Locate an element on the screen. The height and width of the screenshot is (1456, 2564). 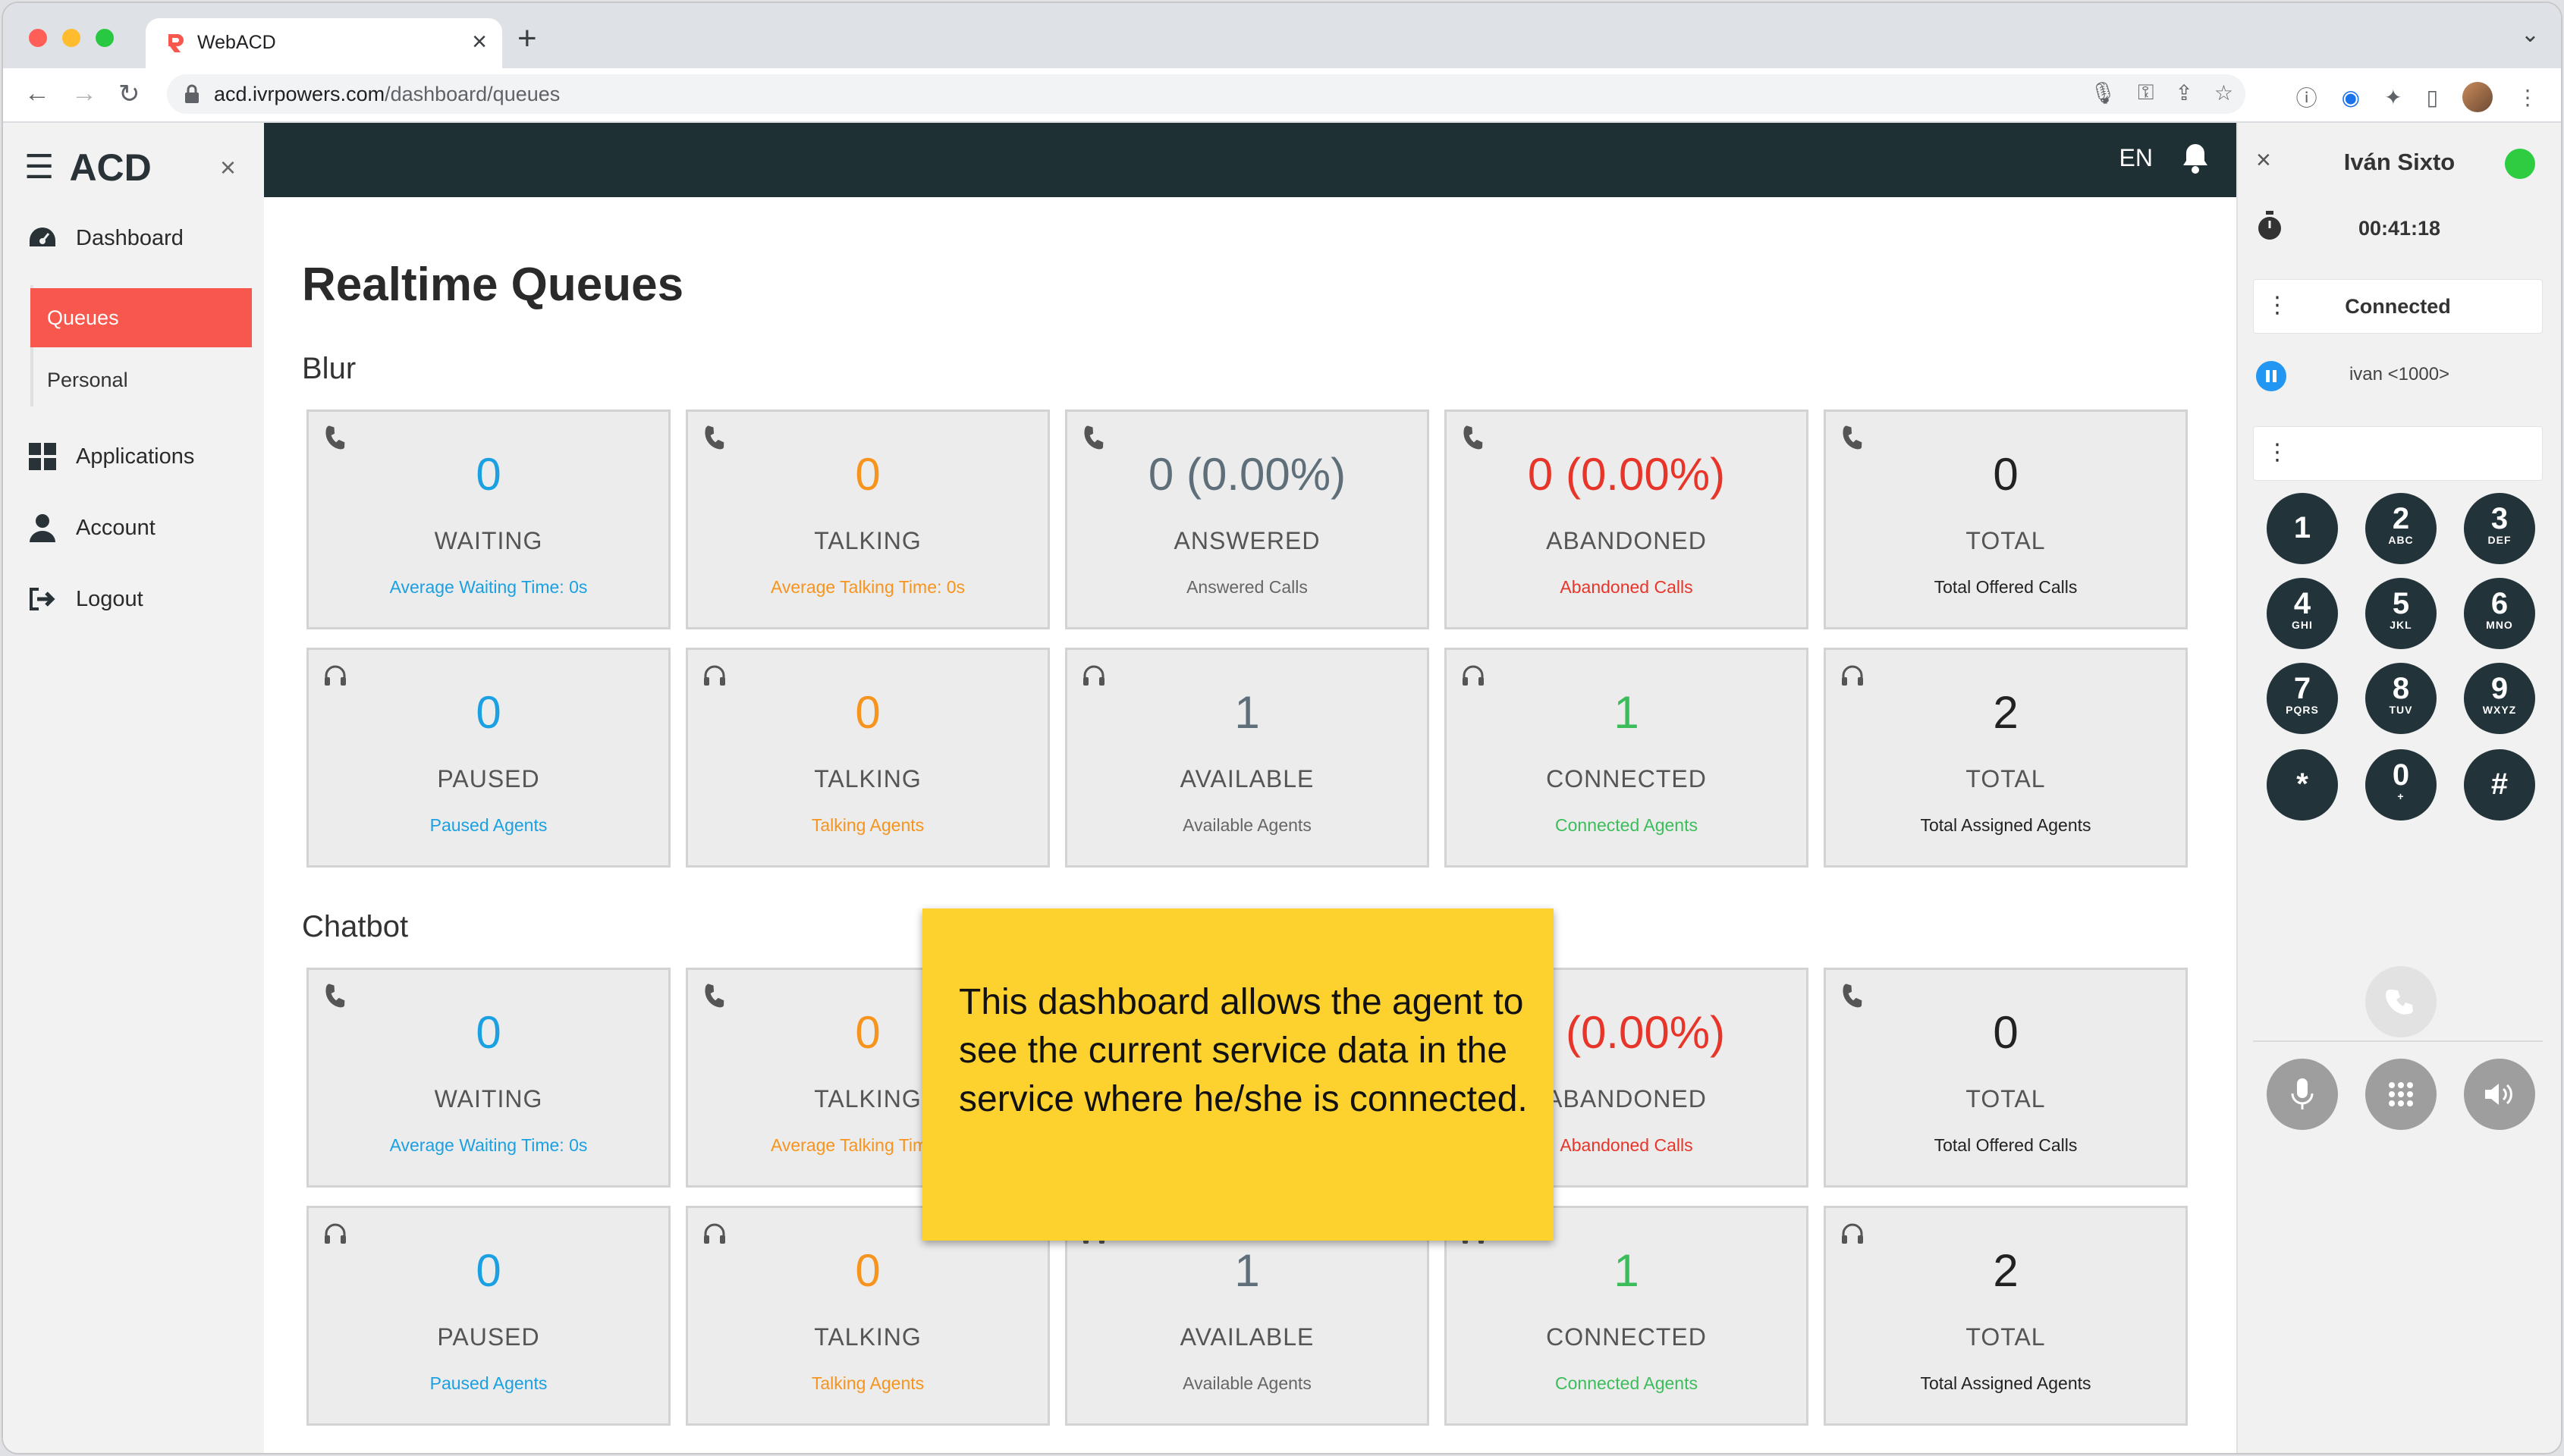
url-text: acd.ivrpowers.com/dashboard/queues is located at coordinates (387, 94).